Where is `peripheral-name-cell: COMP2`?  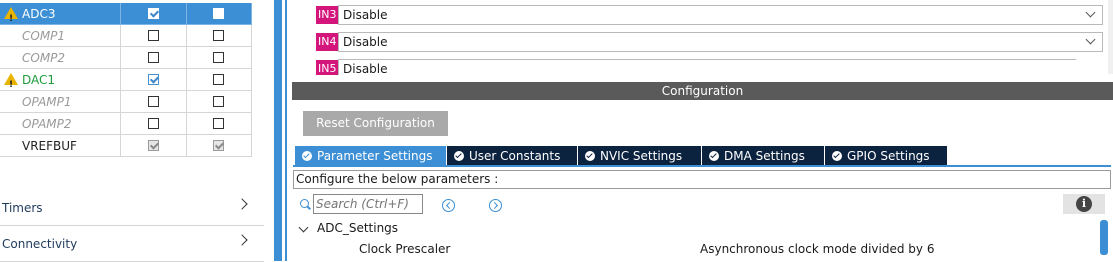 peripheral-name-cell: COMP2 is located at coordinates (60, 58).